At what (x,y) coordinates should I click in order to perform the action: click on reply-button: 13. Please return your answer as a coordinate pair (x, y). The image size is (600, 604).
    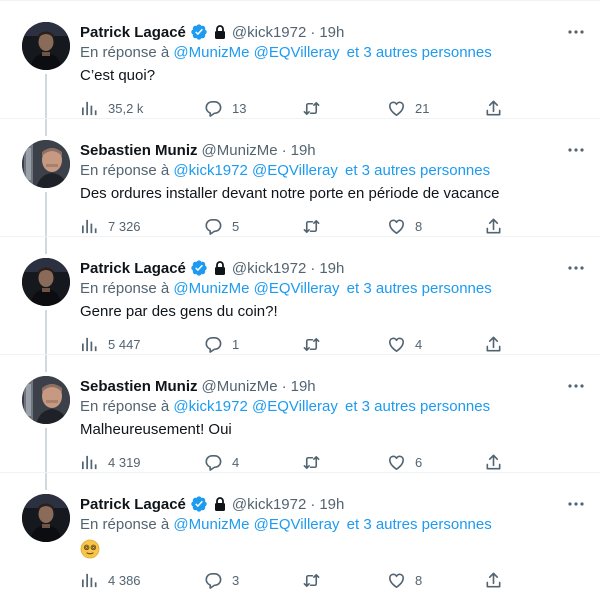
    Looking at the image, I should click on (225, 108).